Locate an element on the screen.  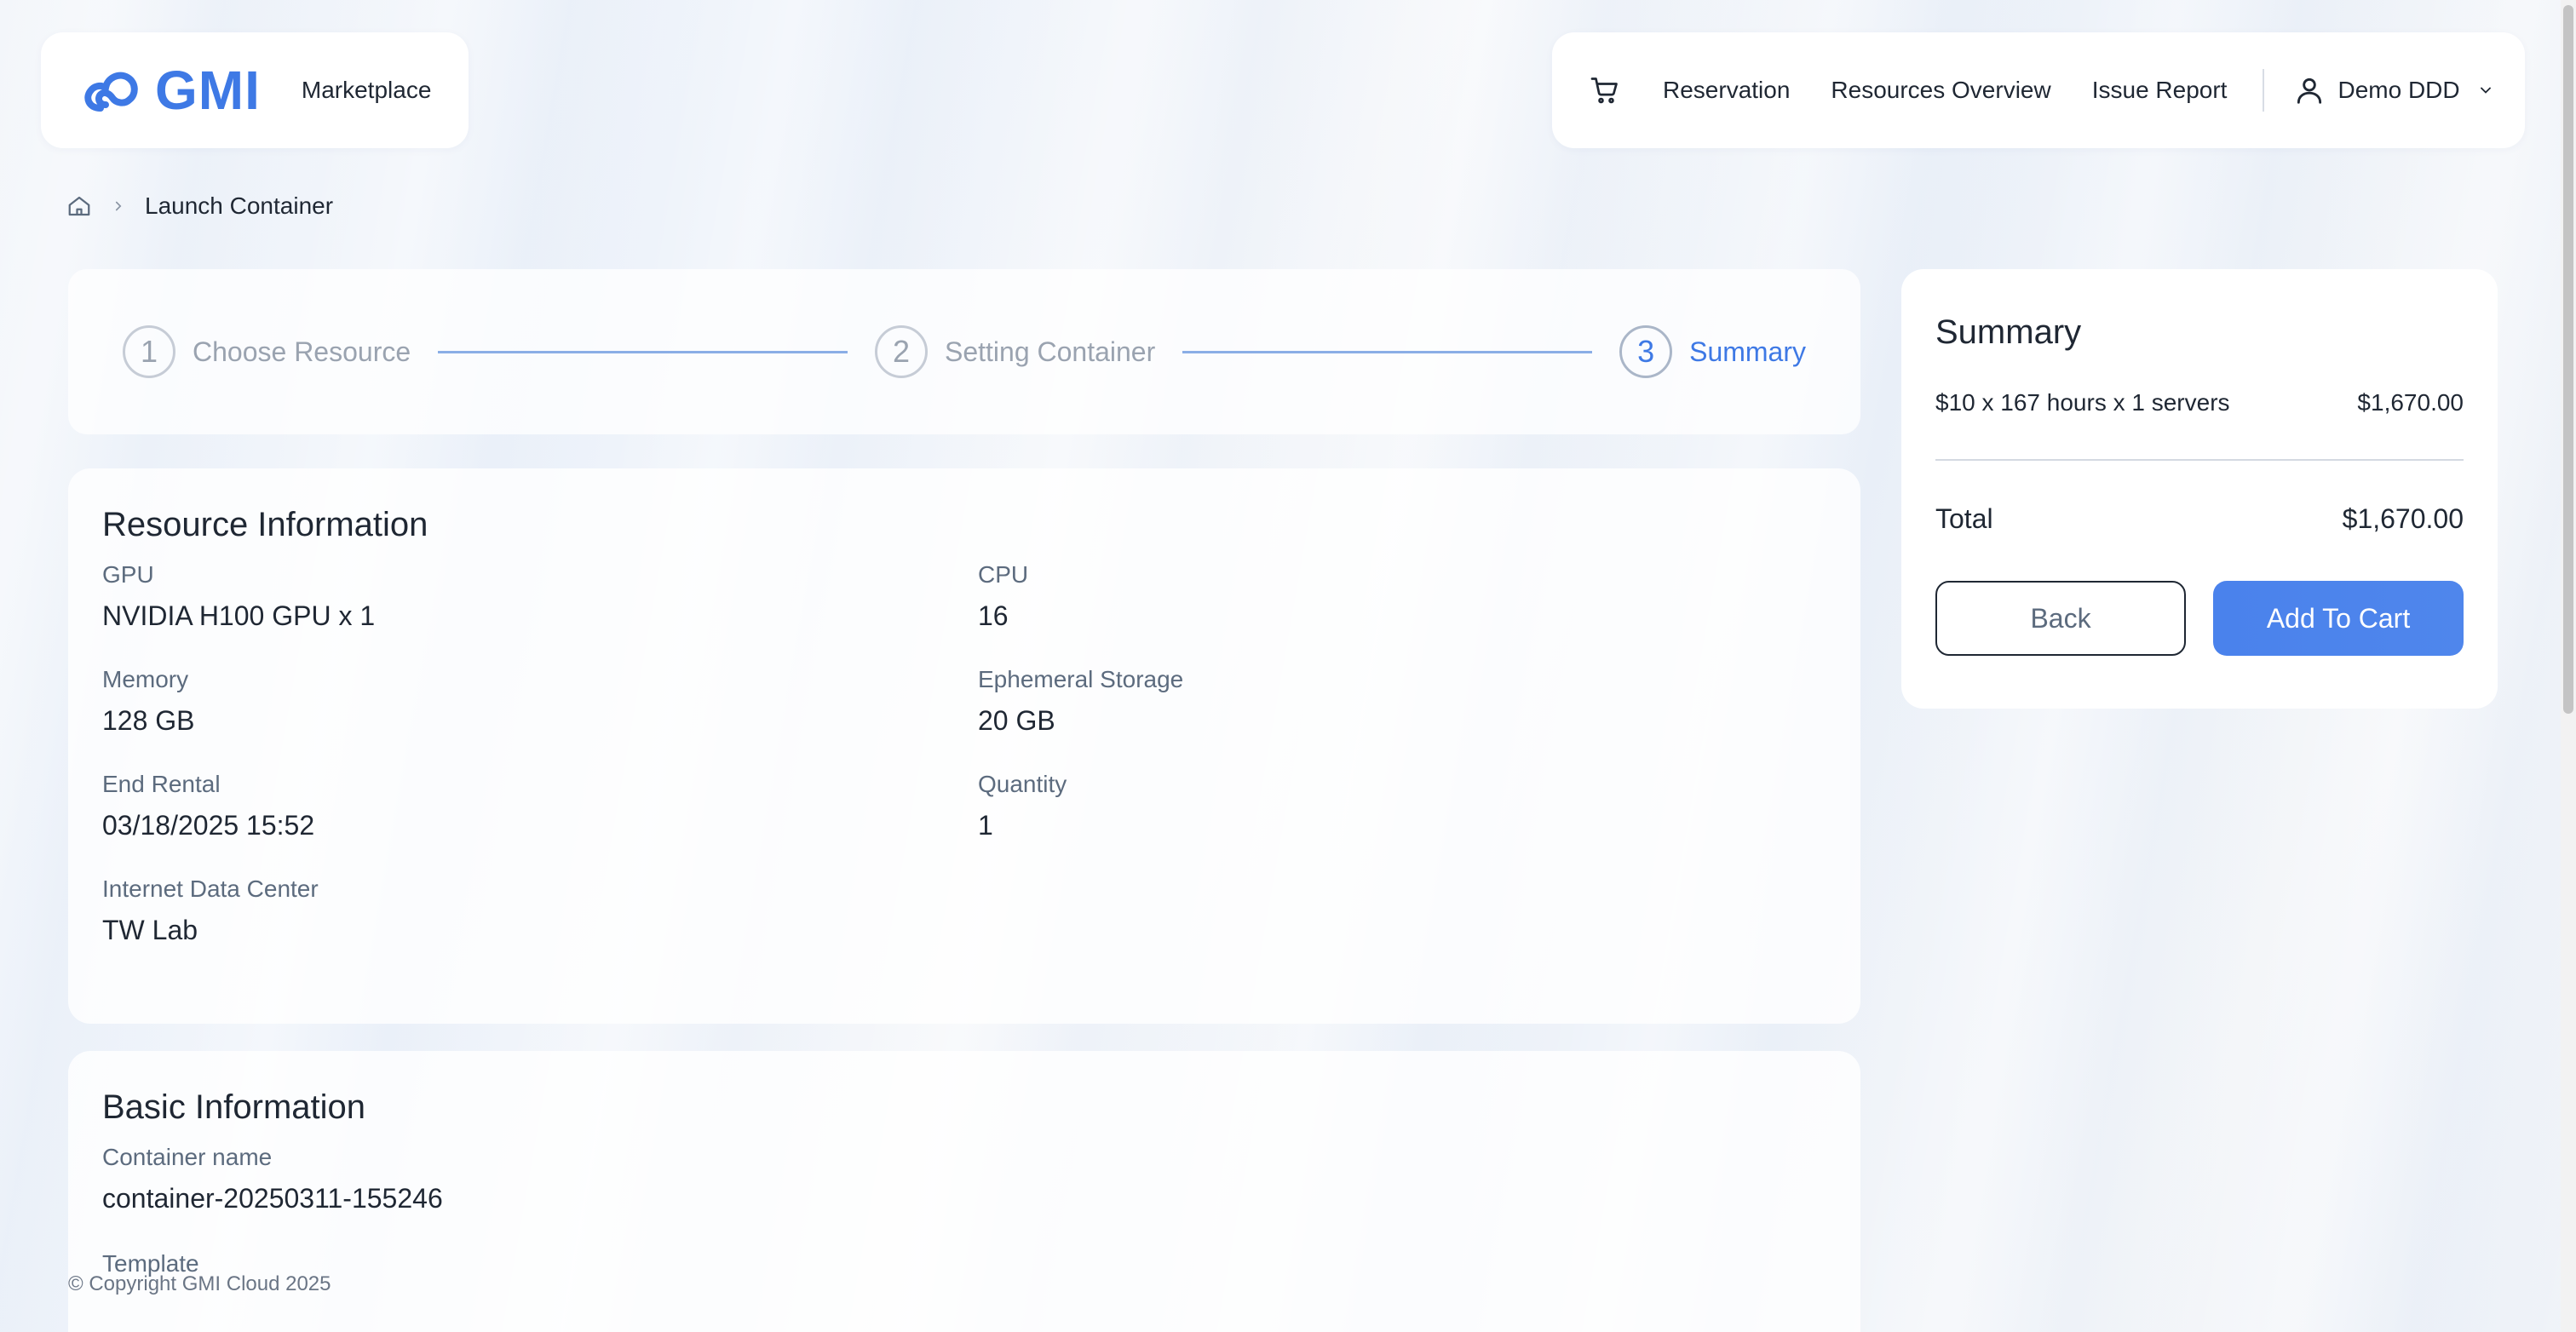
step-setting-container: 2 Setting Container is located at coordinates (1015, 351).